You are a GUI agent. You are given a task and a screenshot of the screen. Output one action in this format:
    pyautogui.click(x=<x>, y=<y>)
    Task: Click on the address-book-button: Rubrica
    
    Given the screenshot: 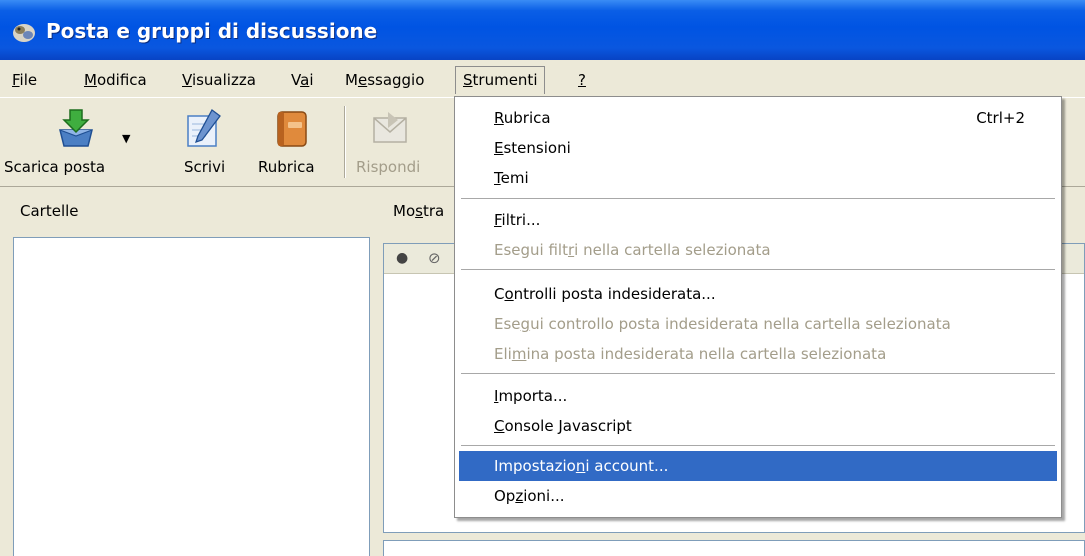 What is the action you would take?
    pyautogui.click(x=292, y=142)
    